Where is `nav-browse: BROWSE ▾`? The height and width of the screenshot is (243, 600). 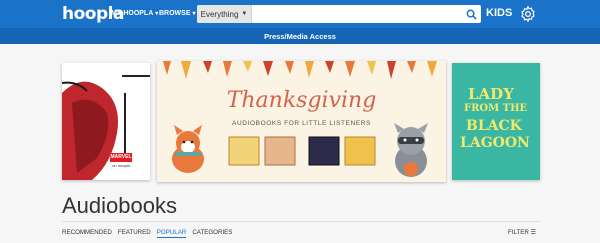
nav-browse: BROWSE ▾ is located at coordinates (177, 13).